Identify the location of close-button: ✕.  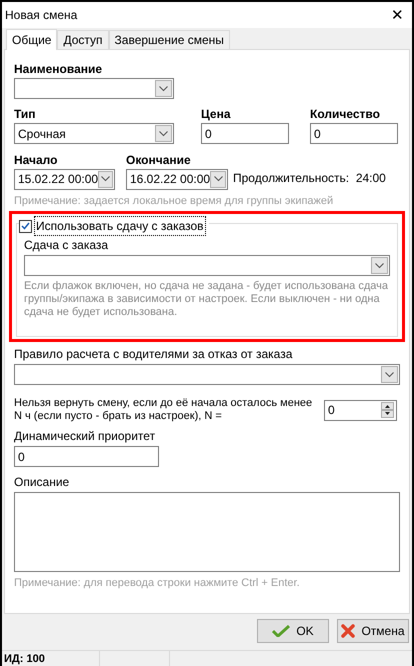
(397, 15).